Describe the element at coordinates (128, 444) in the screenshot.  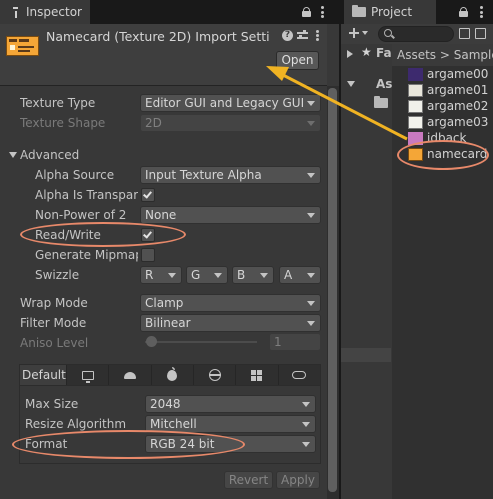
I see `annotation-ring-format` at that location.